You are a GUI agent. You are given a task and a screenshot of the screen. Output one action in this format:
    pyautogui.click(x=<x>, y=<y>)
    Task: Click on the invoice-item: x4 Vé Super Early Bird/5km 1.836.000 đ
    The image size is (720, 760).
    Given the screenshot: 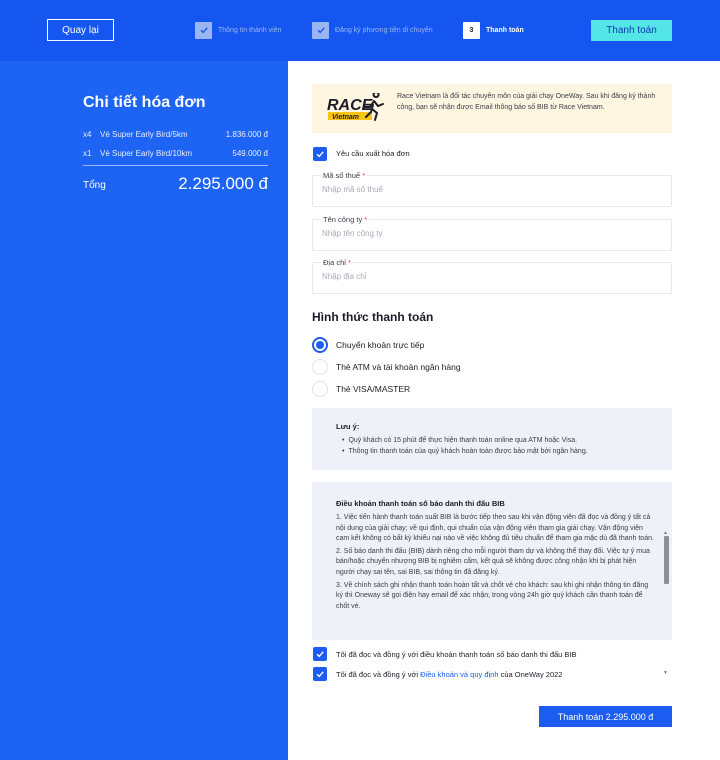 What is the action you would take?
    pyautogui.click(x=175, y=134)
    